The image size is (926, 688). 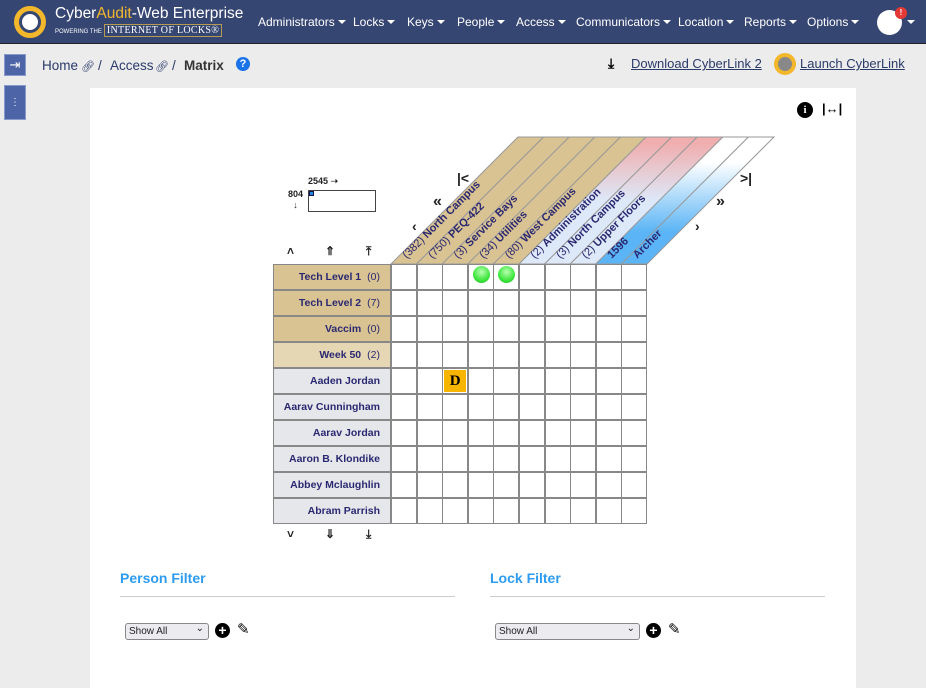 I want to click on prev-column-icon: ‹, so click(x=414, y=226).